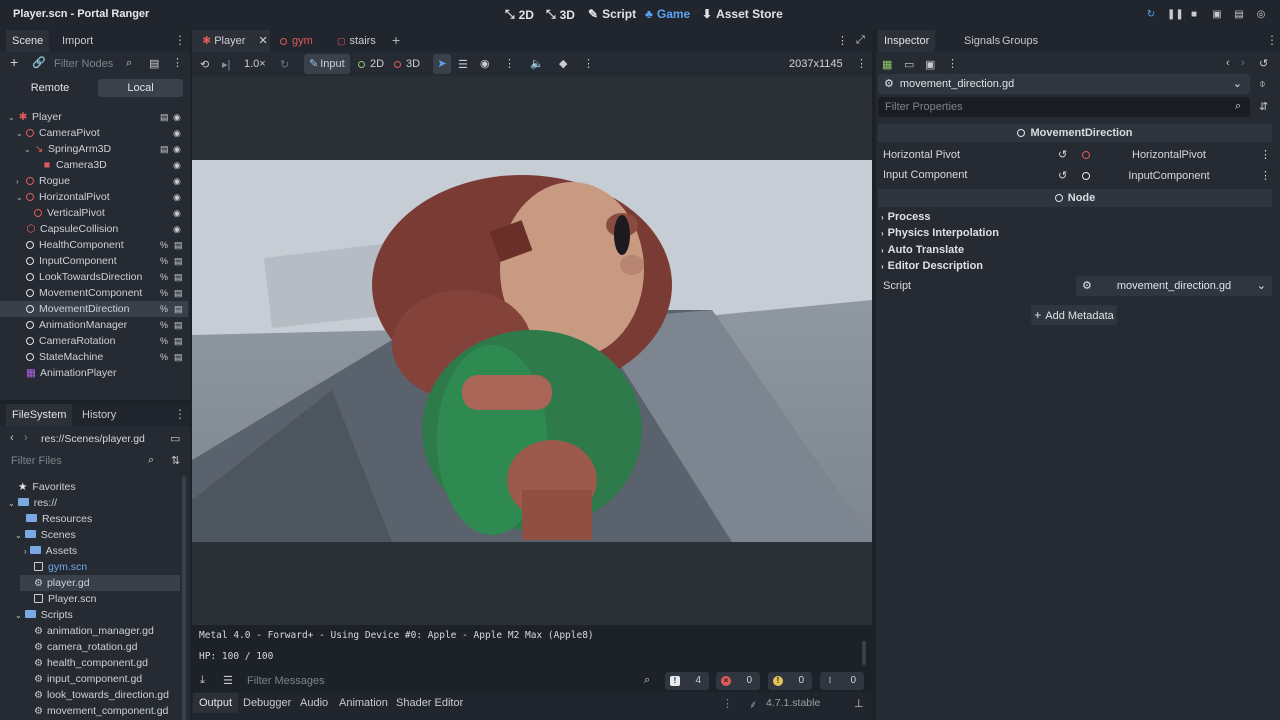 This screenshot has width=1280, height=720. I want to click on node-path-field: InputComponent, so click(1169, 176).